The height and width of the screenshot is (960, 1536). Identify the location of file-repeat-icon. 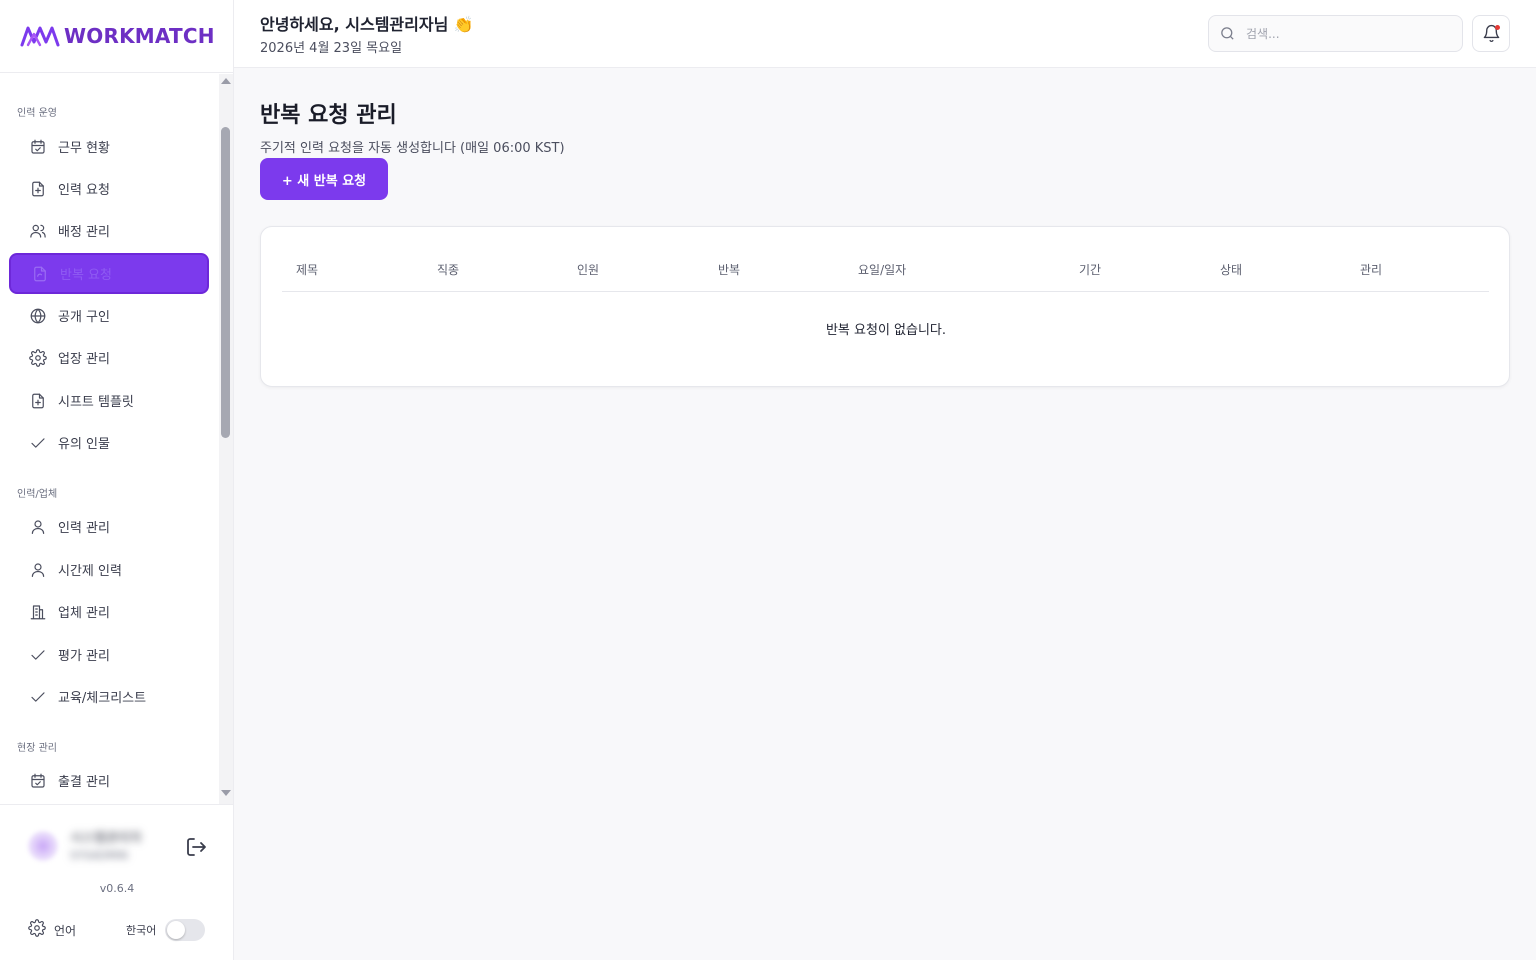
(40, 274).